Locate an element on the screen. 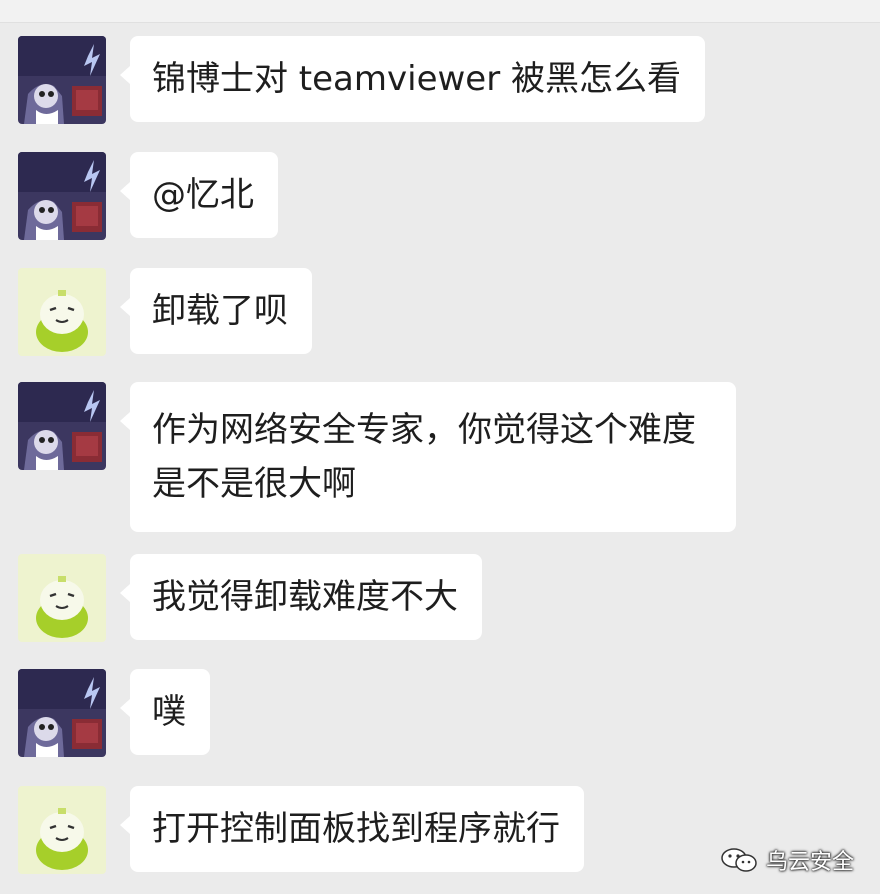 The image size is (880, 894). top-bar-edge is located at coordinates (440, 11).